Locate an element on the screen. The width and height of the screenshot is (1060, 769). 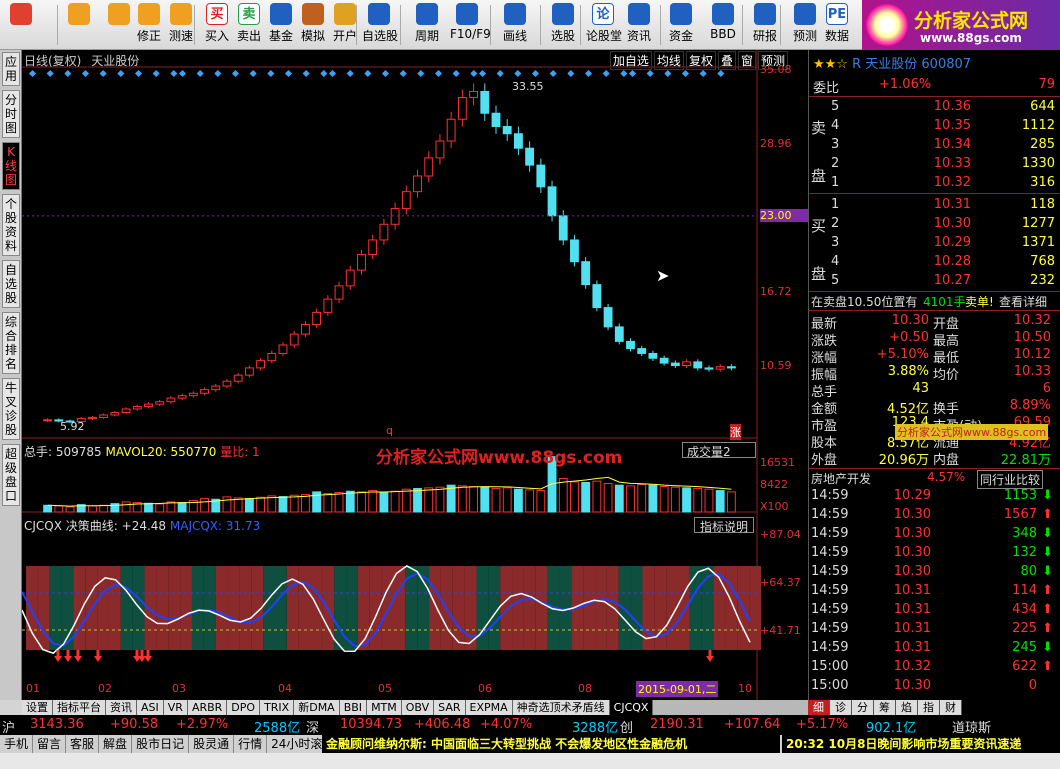
toolbar-clock-cycle-button: ■ 周期 is located at coordinates (427, 25).